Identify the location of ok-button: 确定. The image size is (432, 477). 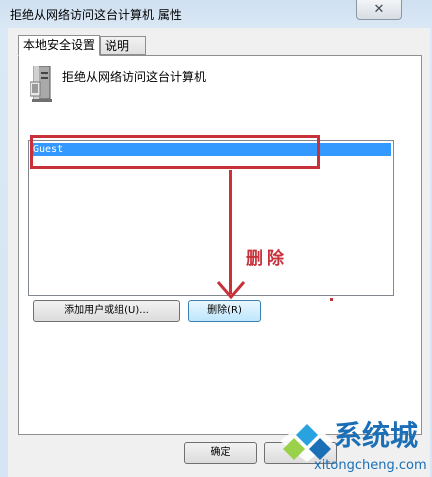
(220, 453).